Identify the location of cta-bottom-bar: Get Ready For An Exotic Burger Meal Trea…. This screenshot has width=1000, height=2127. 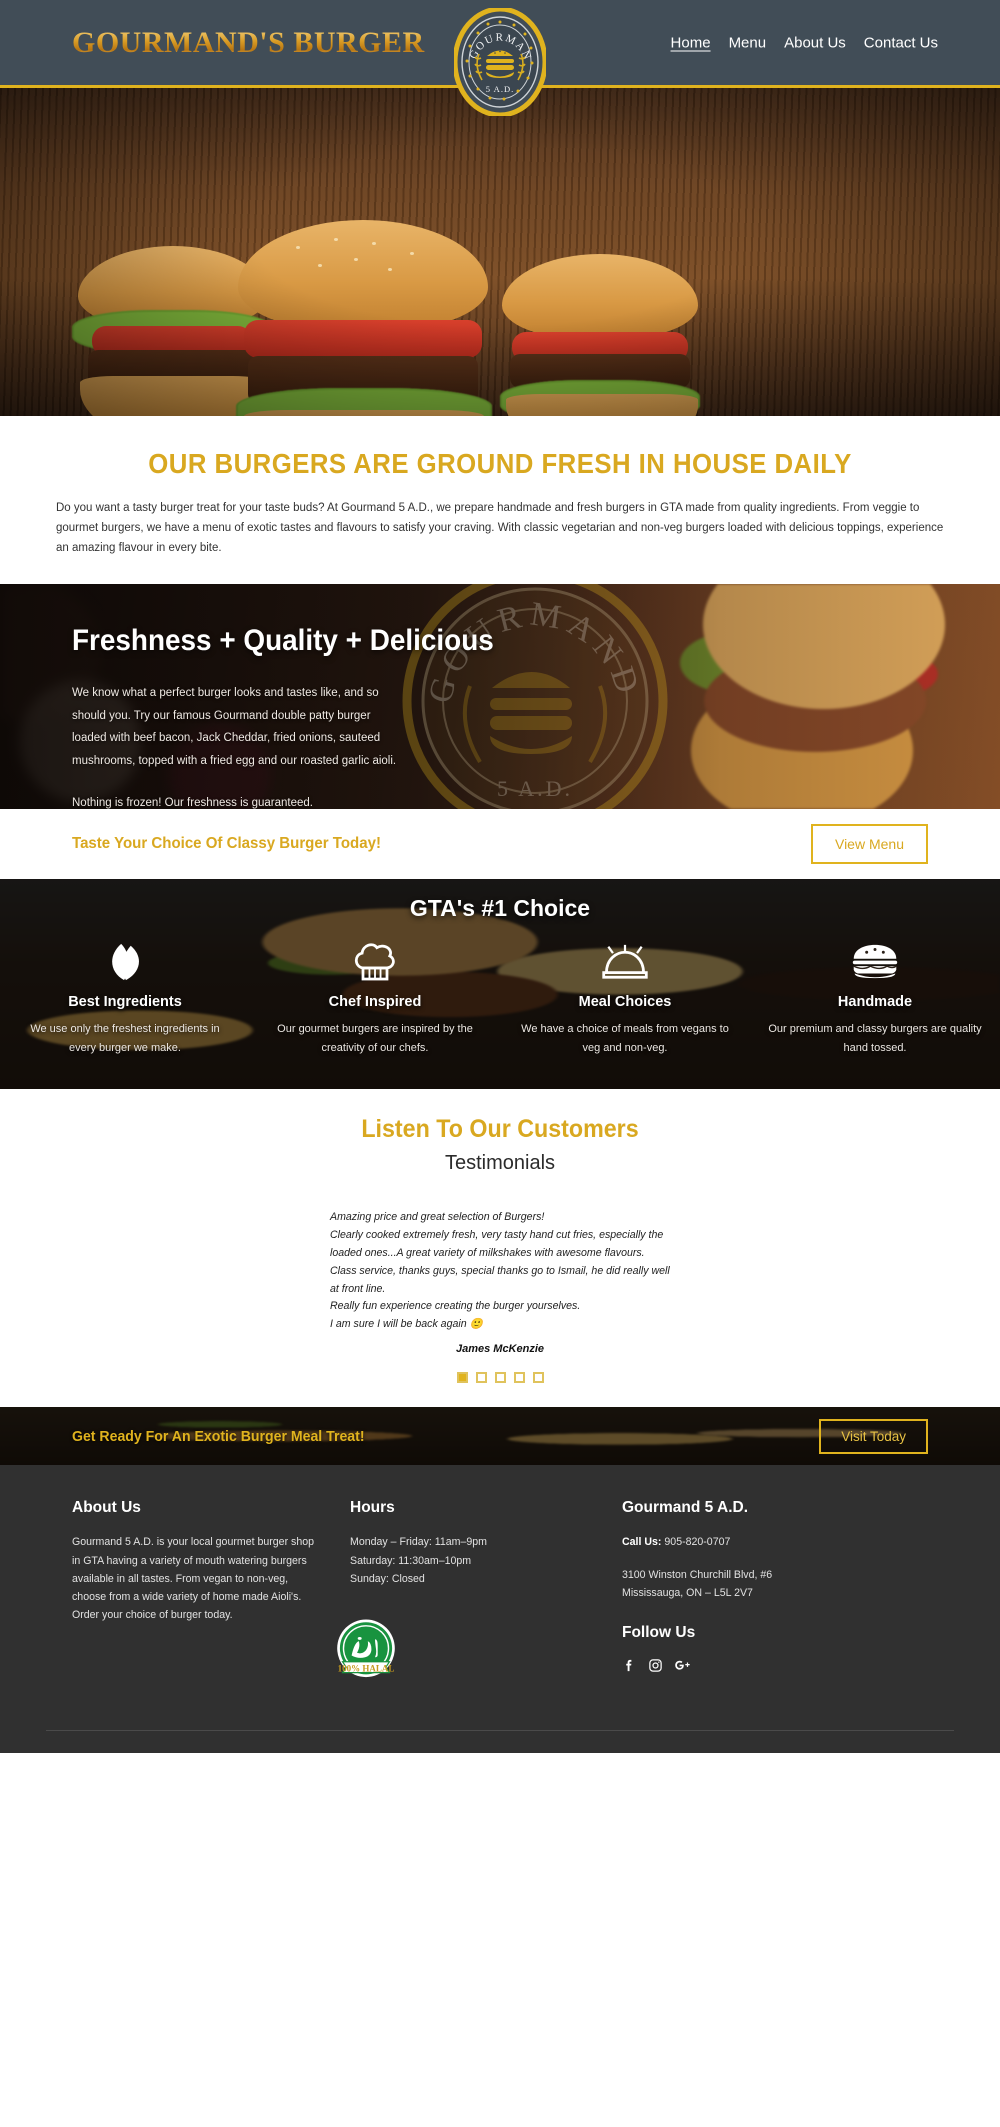
(500, 1436).